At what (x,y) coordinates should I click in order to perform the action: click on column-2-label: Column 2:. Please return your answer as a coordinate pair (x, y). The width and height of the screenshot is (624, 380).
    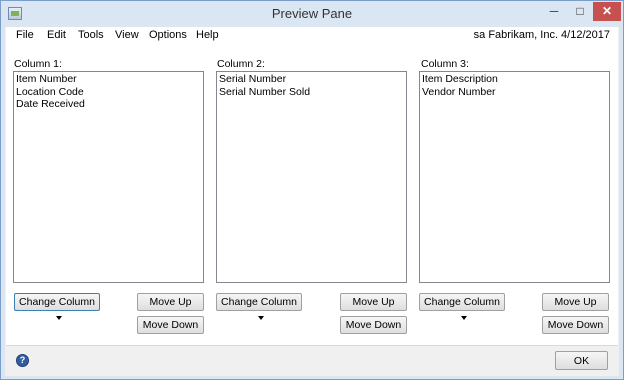
    Looking at the image, I should click on (241, 64).